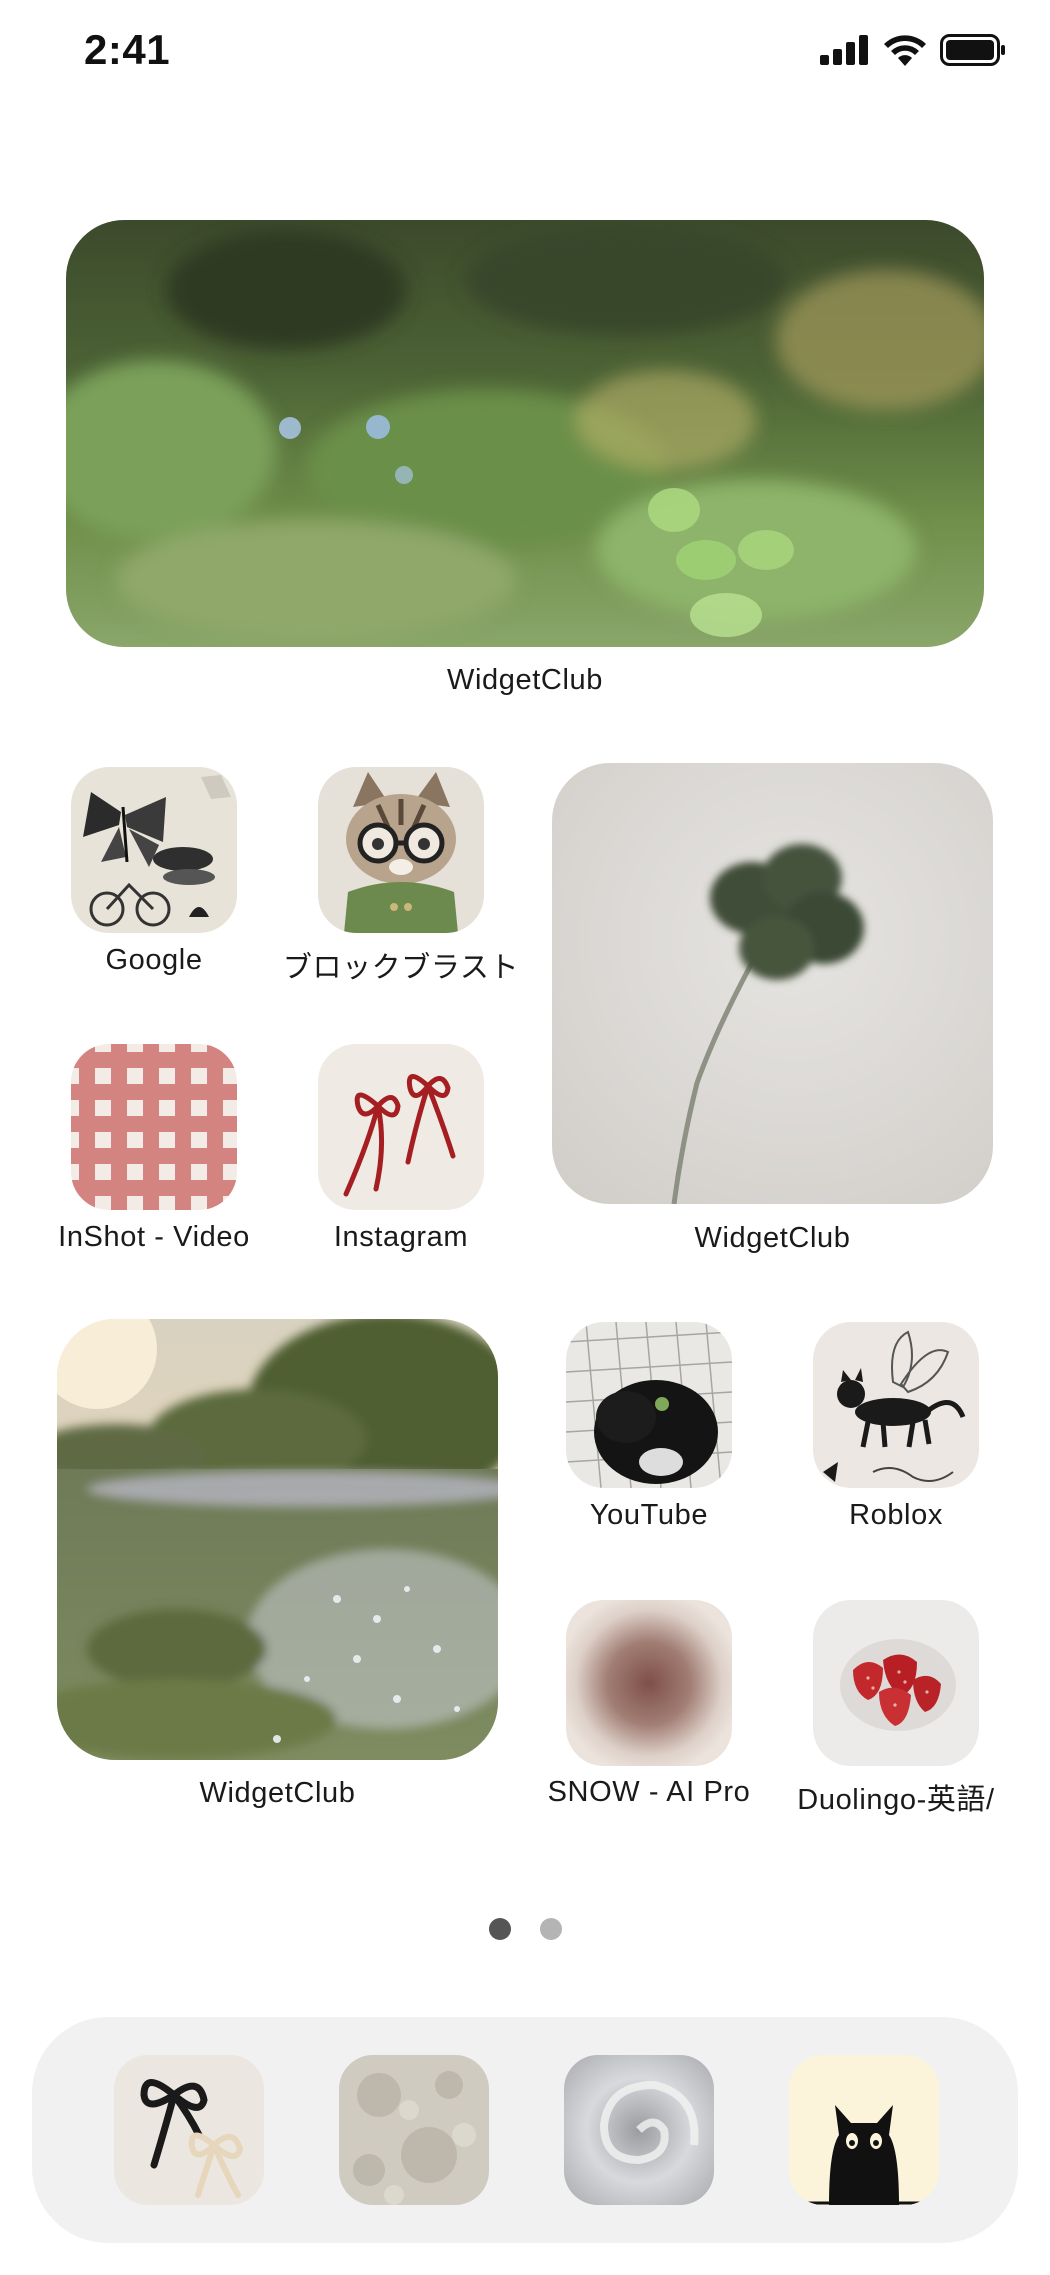 Image resolution: width=1050 pixels, height=2275 pixels. I want to click on black-cat-icon, so click(864, 2130).